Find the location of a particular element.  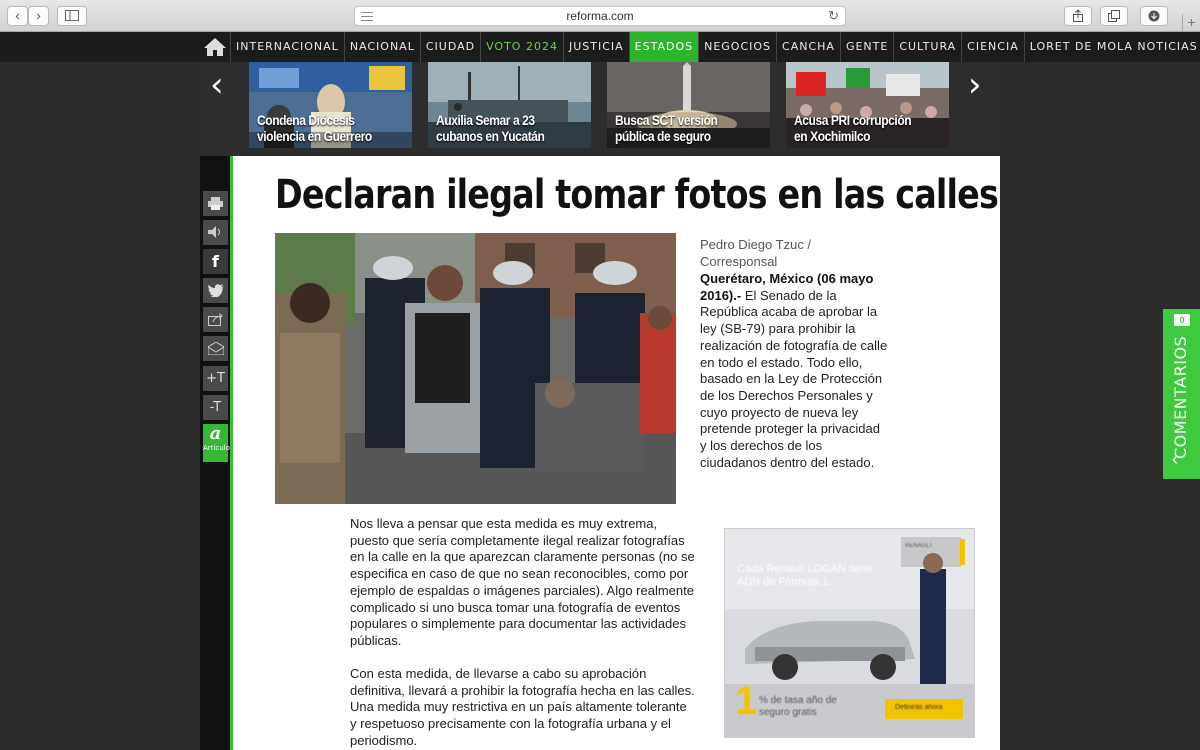

font-increase-button: +T is located at coordinates (215, 378).